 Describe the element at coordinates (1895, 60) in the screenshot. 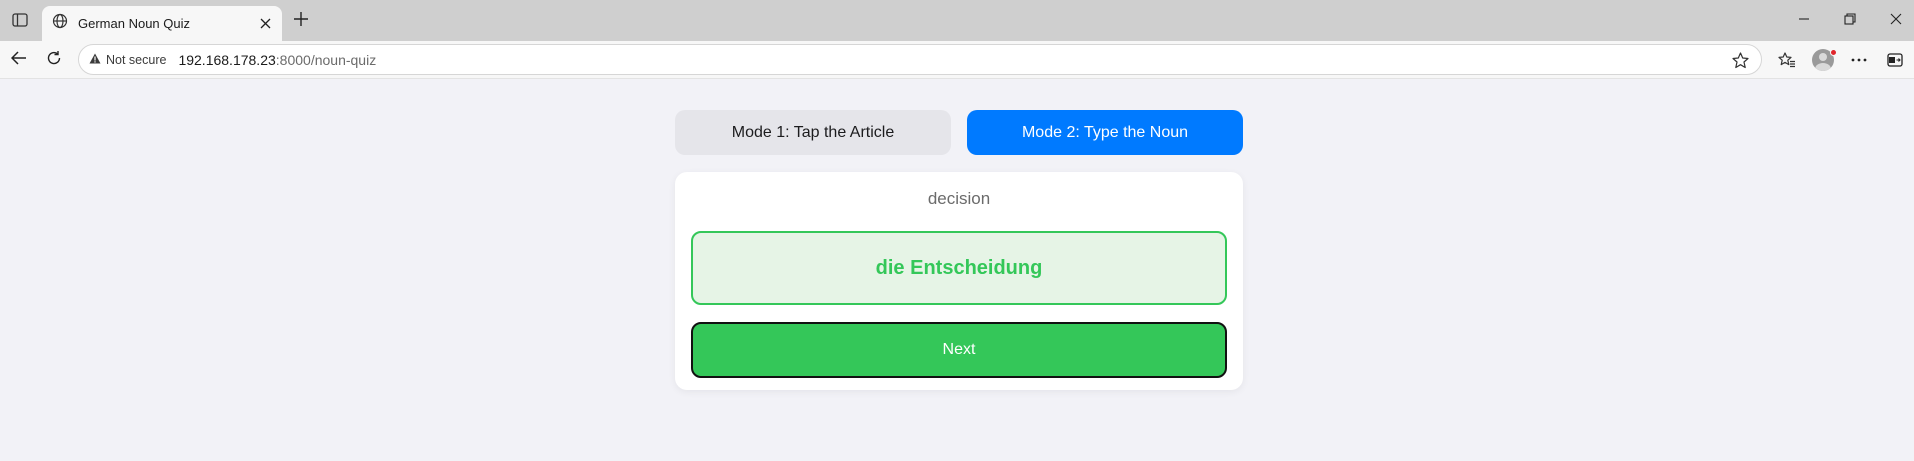

I see `split-screen-icon` at that location.